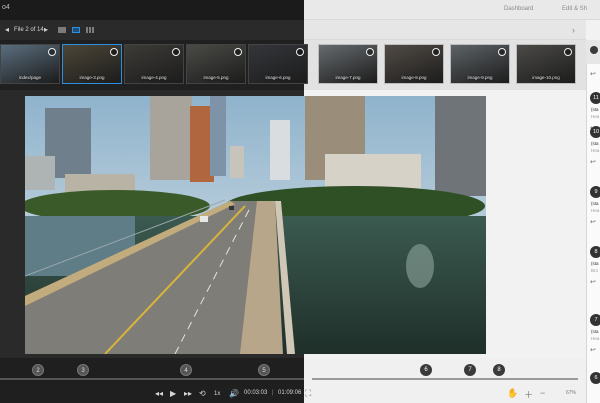 This screenshot has width=600, height=403. Describe the element at coordinates (595, 98) in the screenshot. I see `comment-number-badge: 11` at that location.